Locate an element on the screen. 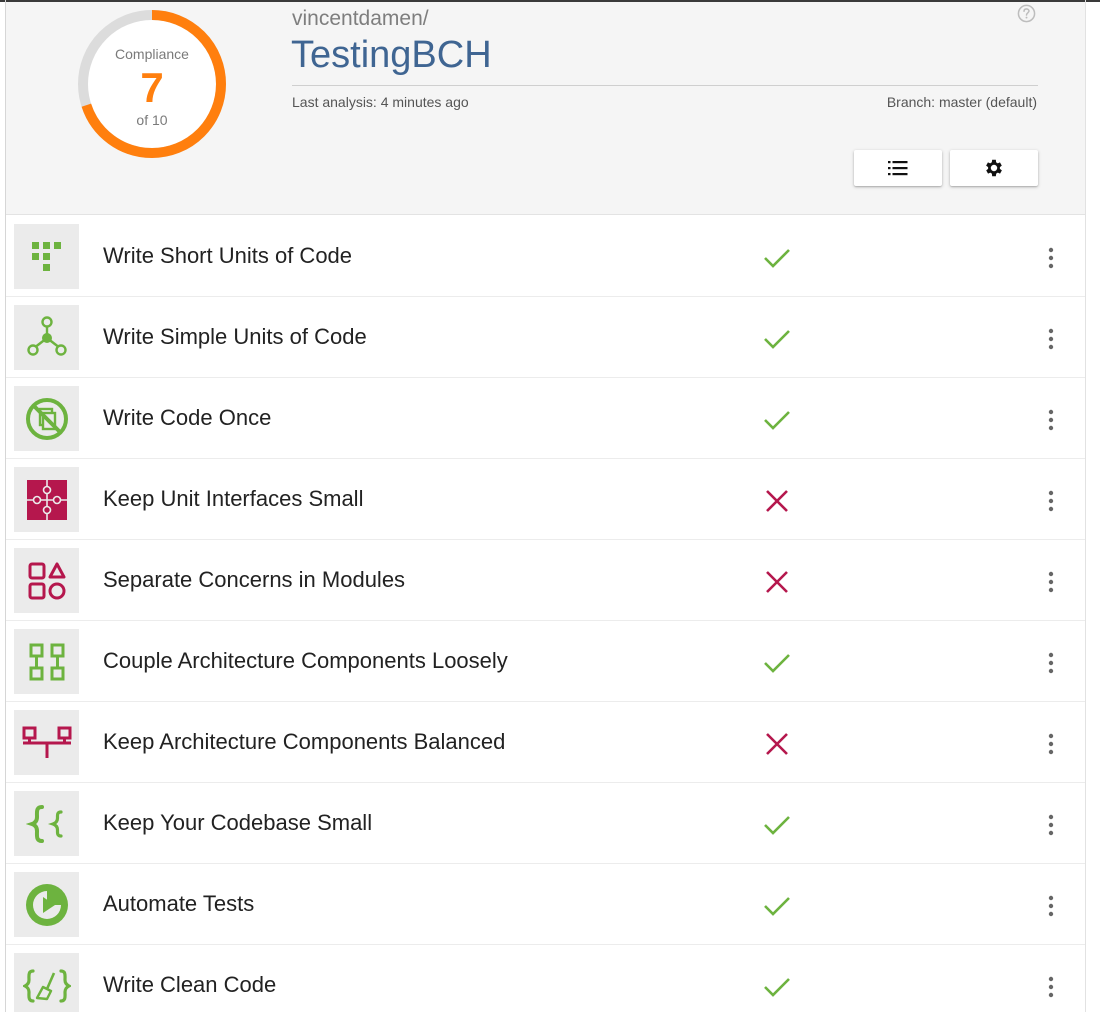  compliance-gauge-text: Compliance 7 of 10 is located at coordinates (152, 84).